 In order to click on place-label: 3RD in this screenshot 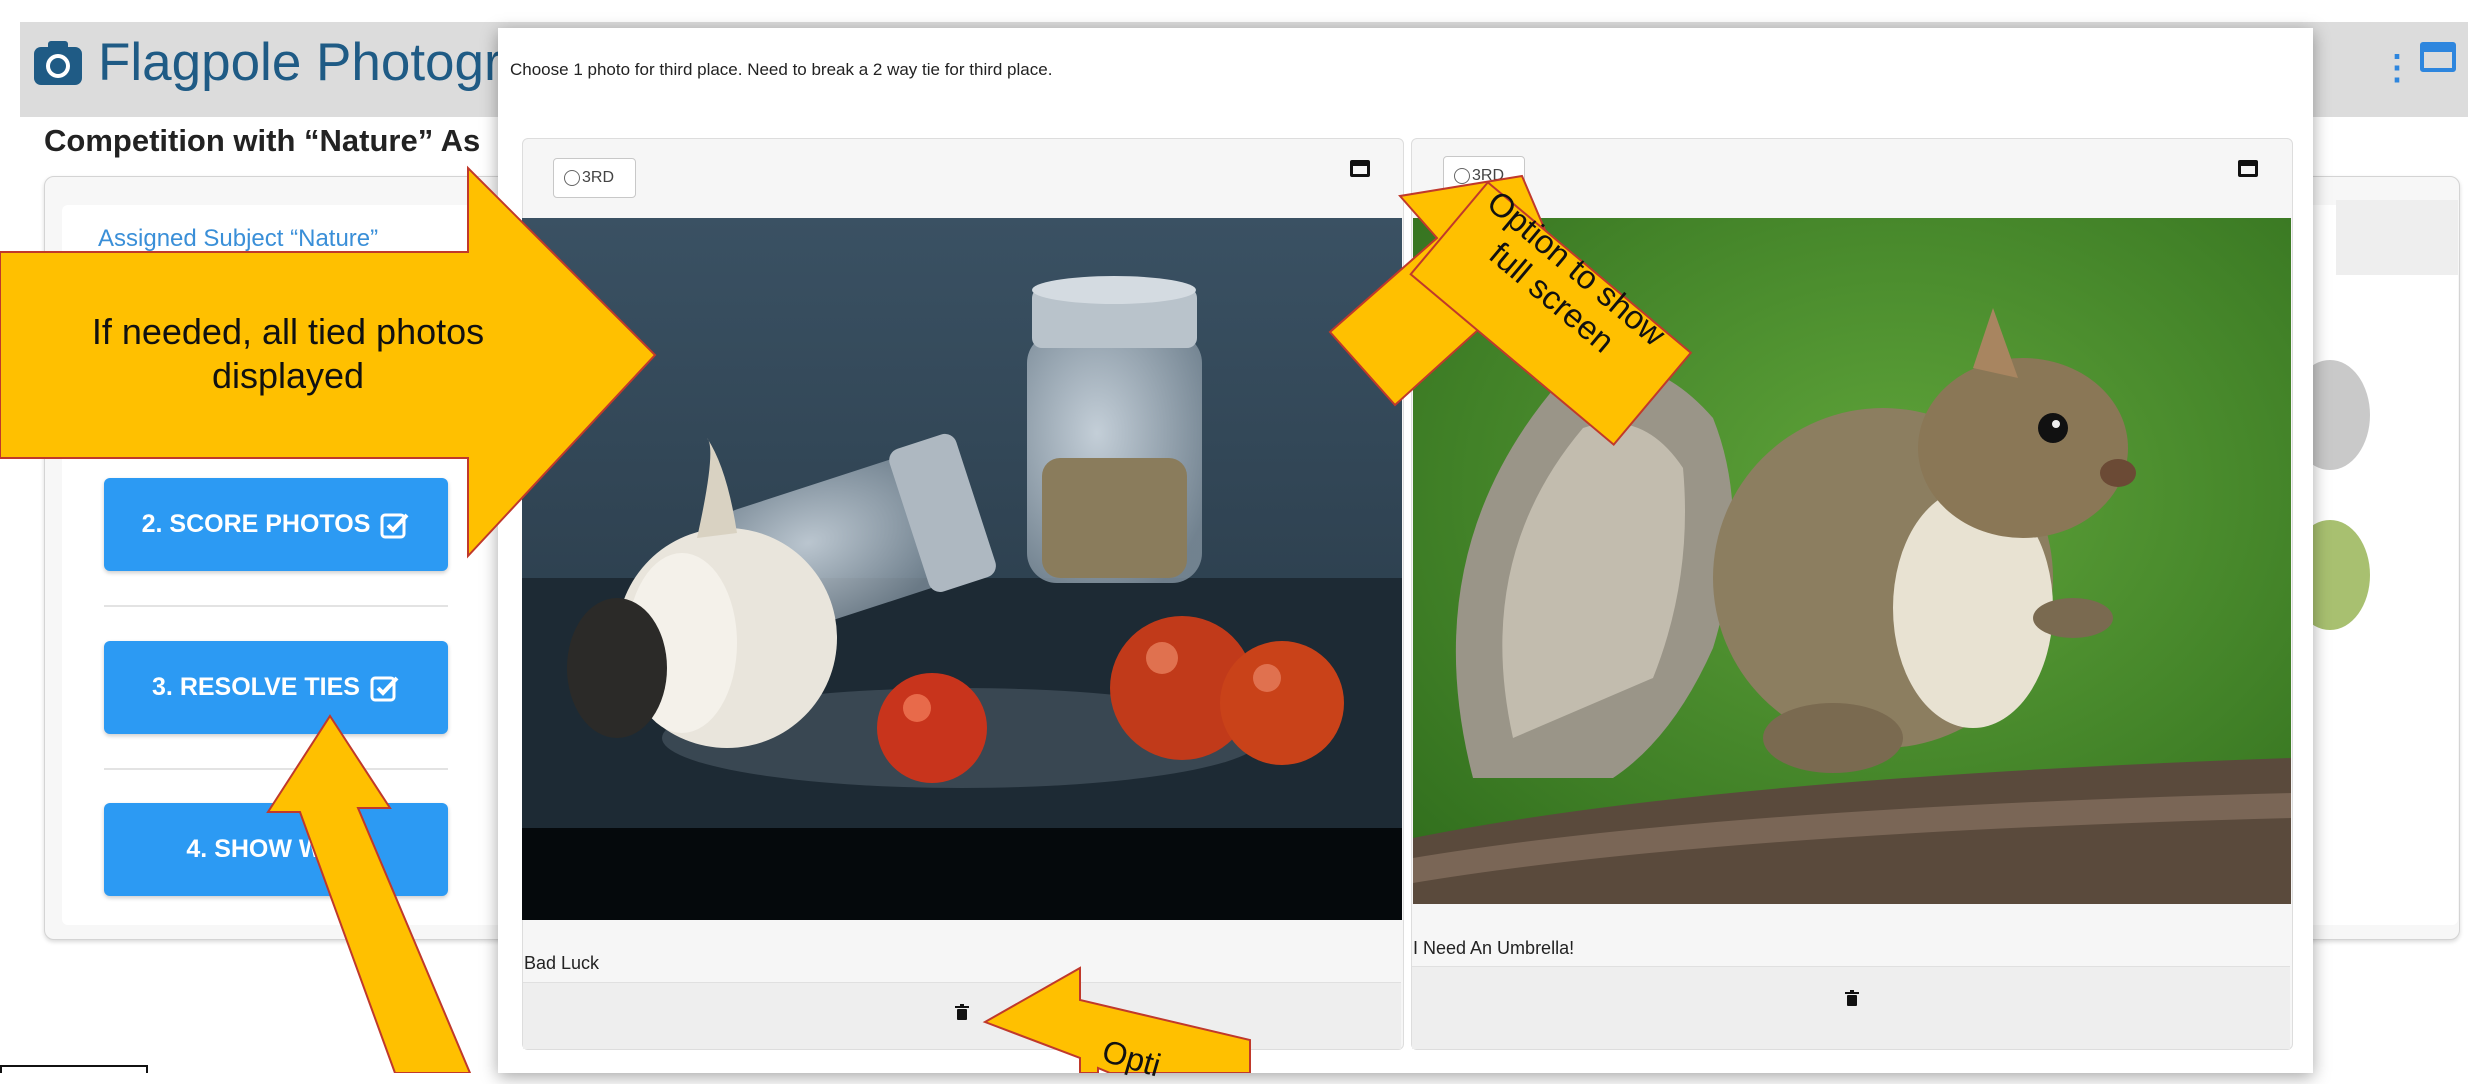, I will do `click(598, 177)`.